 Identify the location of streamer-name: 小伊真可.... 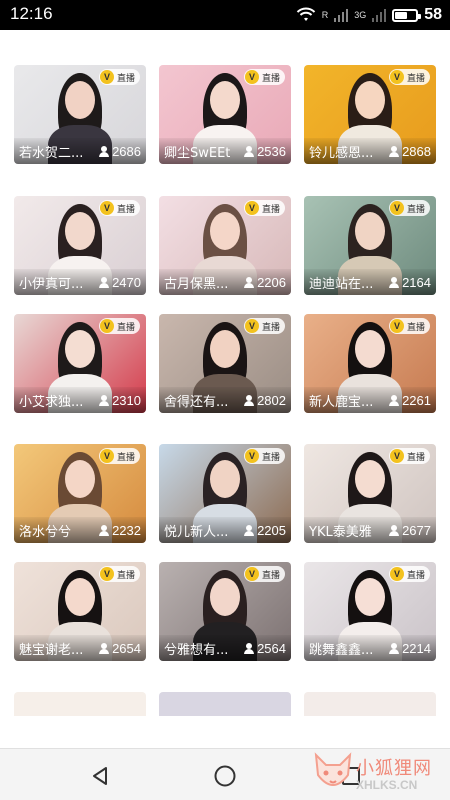
(51, 284).